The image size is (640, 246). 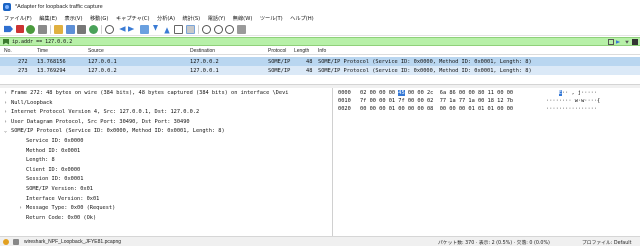 I want to click on menu-item: 無線(W), so click(x=243, y=18).